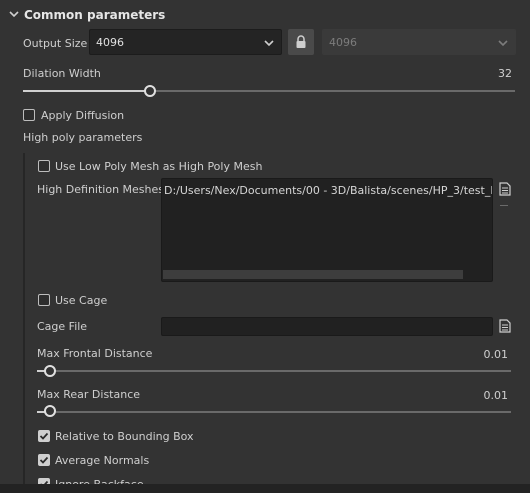 This screenshot has width=530, height=493. What do you see at coordinates (95, 353) in the screenshot?
I see `max-frontal-label: Max Frontal Distance` at bounding box center [95, 353].